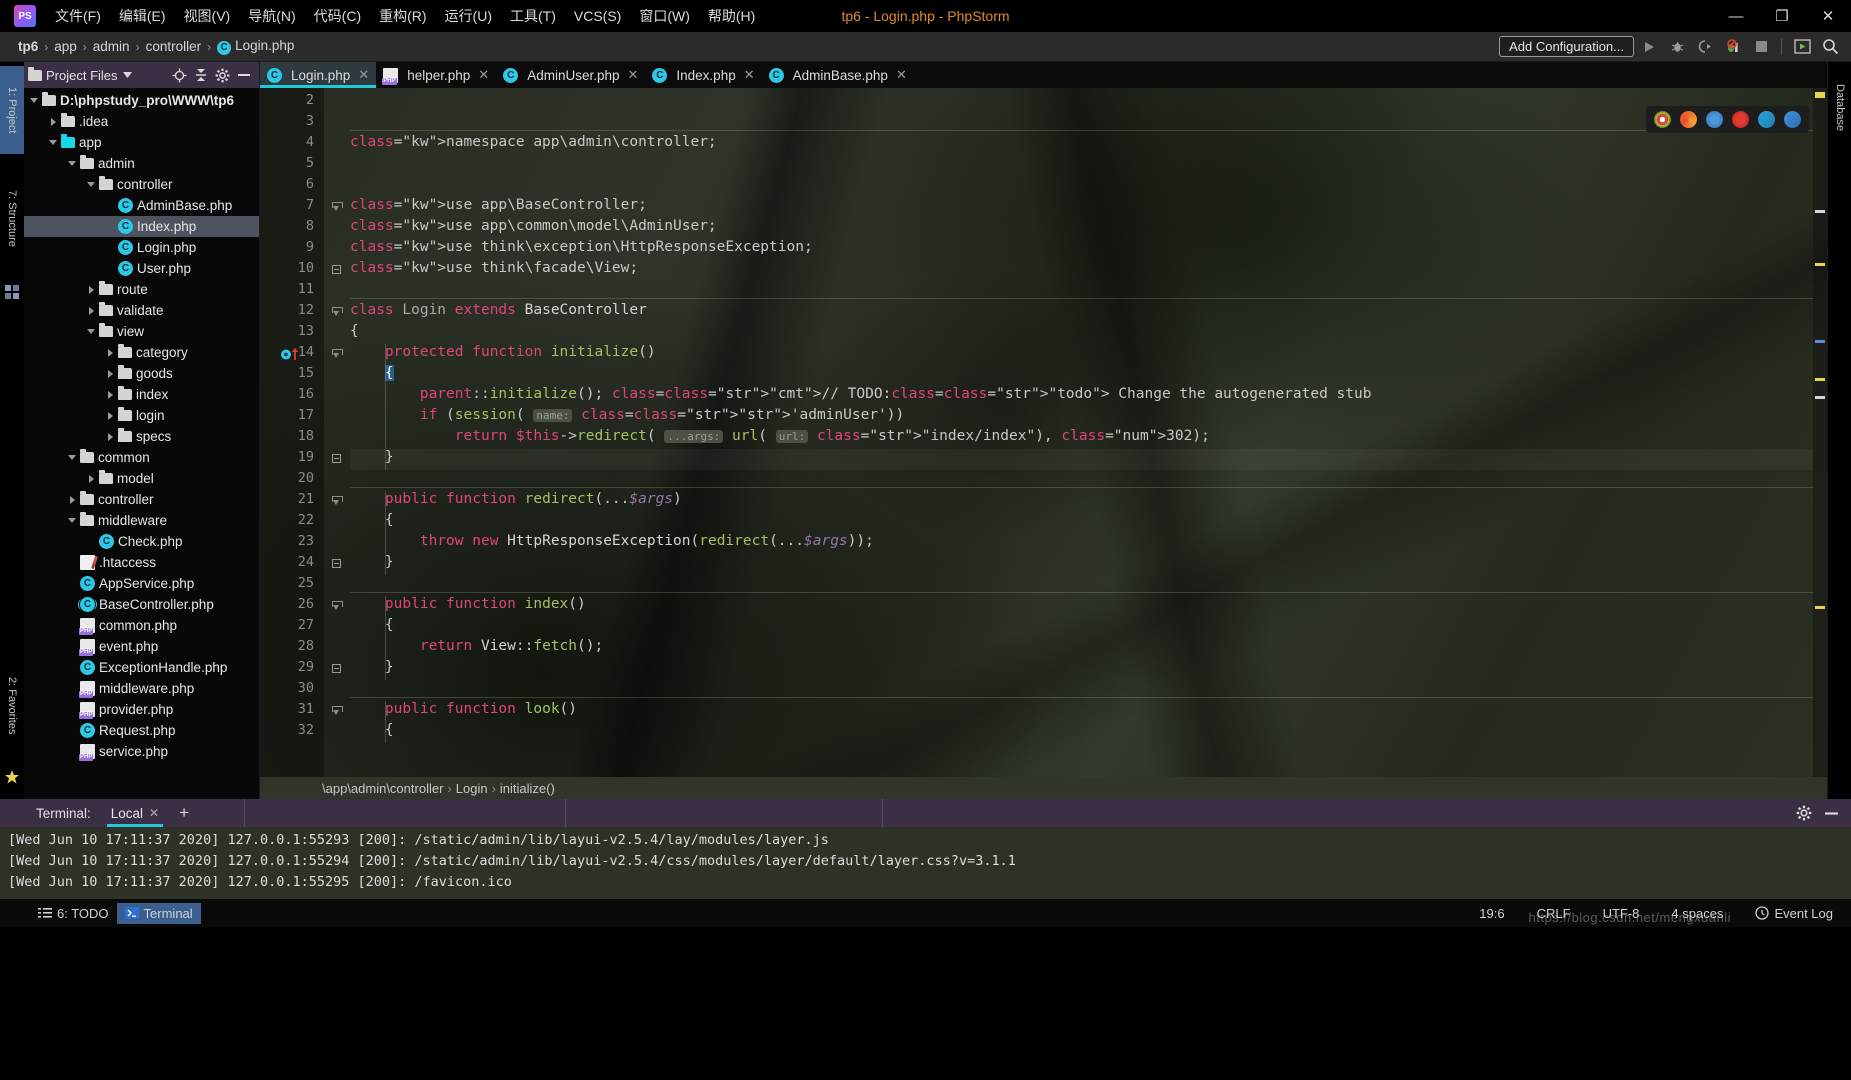 The height and width of the screenshot is (1080, 1851). I want to click on stripe-tab-project: 1: Project, so click(12, 110).